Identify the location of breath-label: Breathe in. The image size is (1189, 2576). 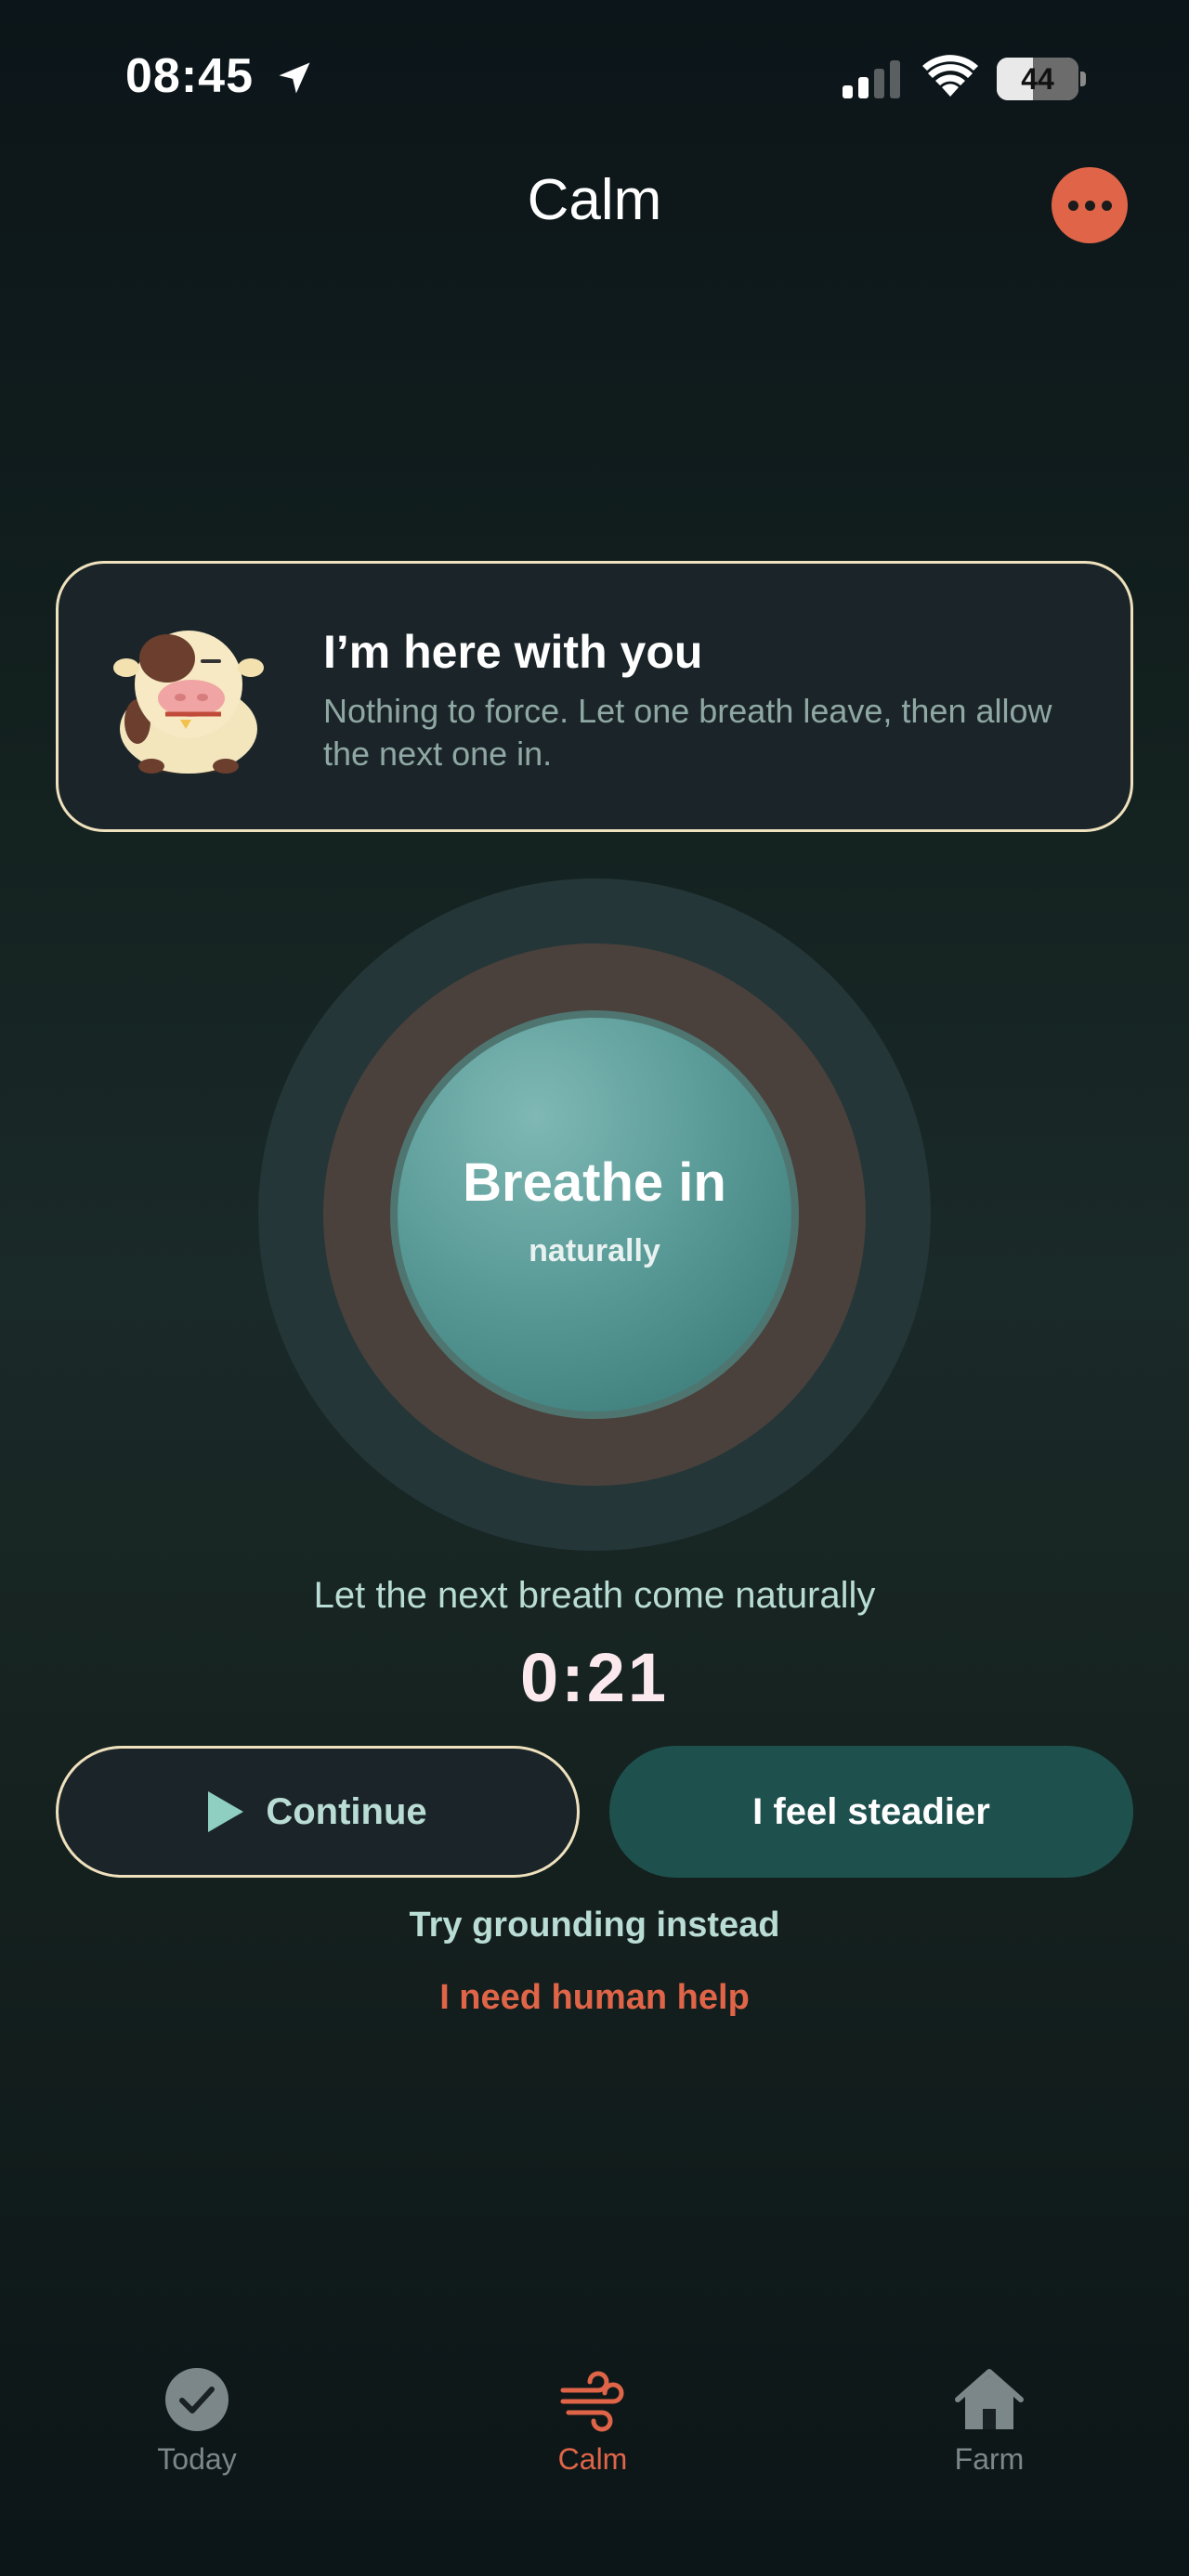
(594, 1183).